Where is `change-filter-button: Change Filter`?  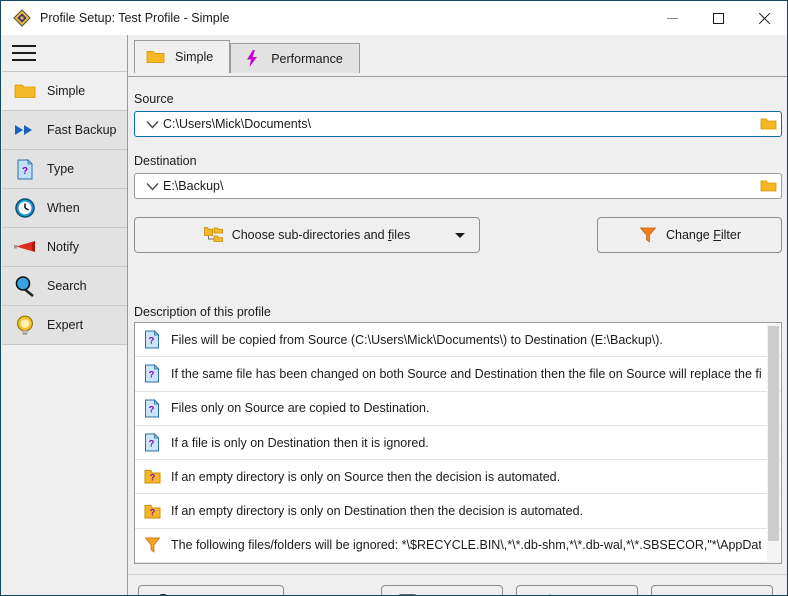
change-filter-button: Change Filter is located at coordinates (689, 235).